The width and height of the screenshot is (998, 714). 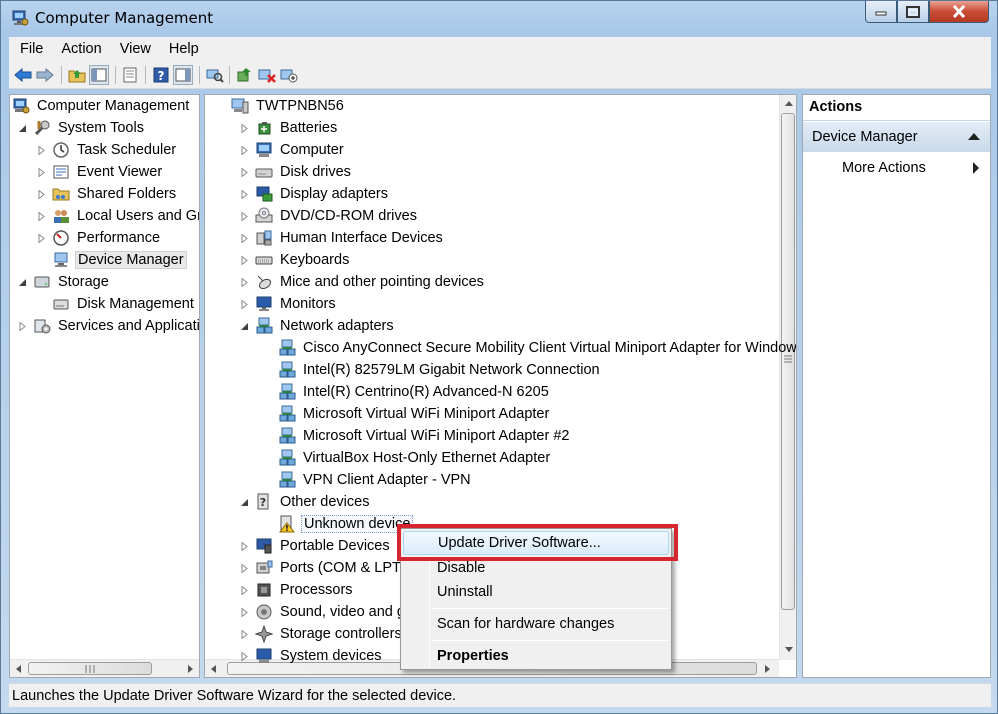 I want to click on up-folder-icon, so click(x=77, y=75).